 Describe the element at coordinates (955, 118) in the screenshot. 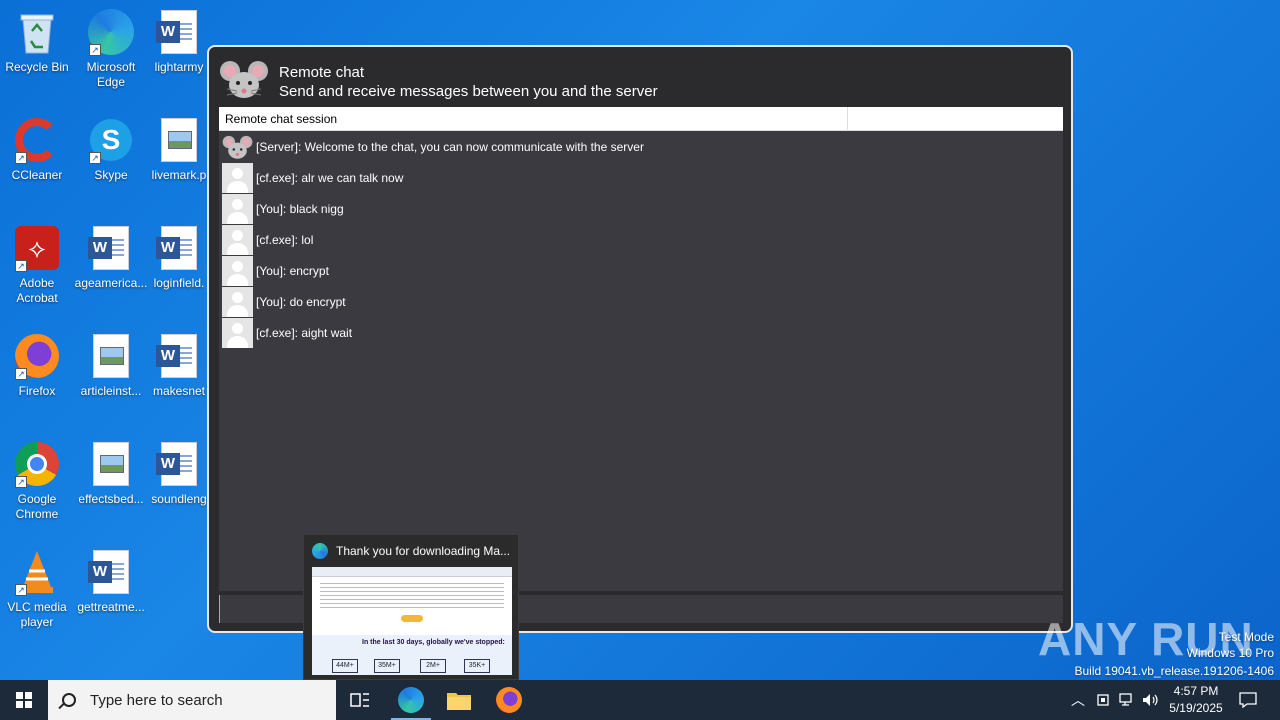

I see `column-header-empty` at that location.